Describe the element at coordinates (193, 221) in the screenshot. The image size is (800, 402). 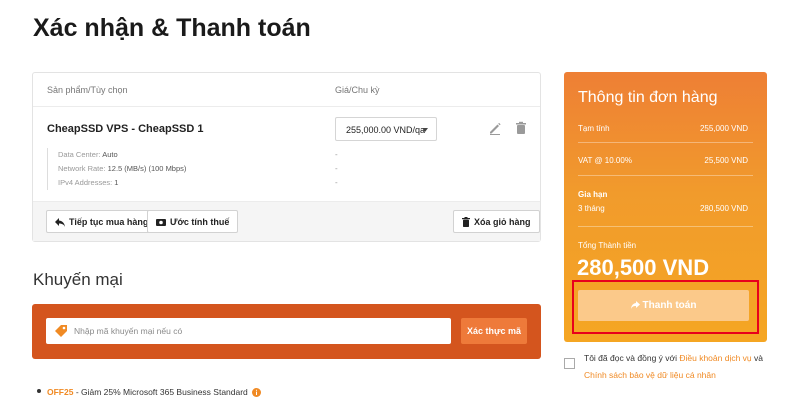
I see `estimate-tax-button: Ước tính thuế` at that location.